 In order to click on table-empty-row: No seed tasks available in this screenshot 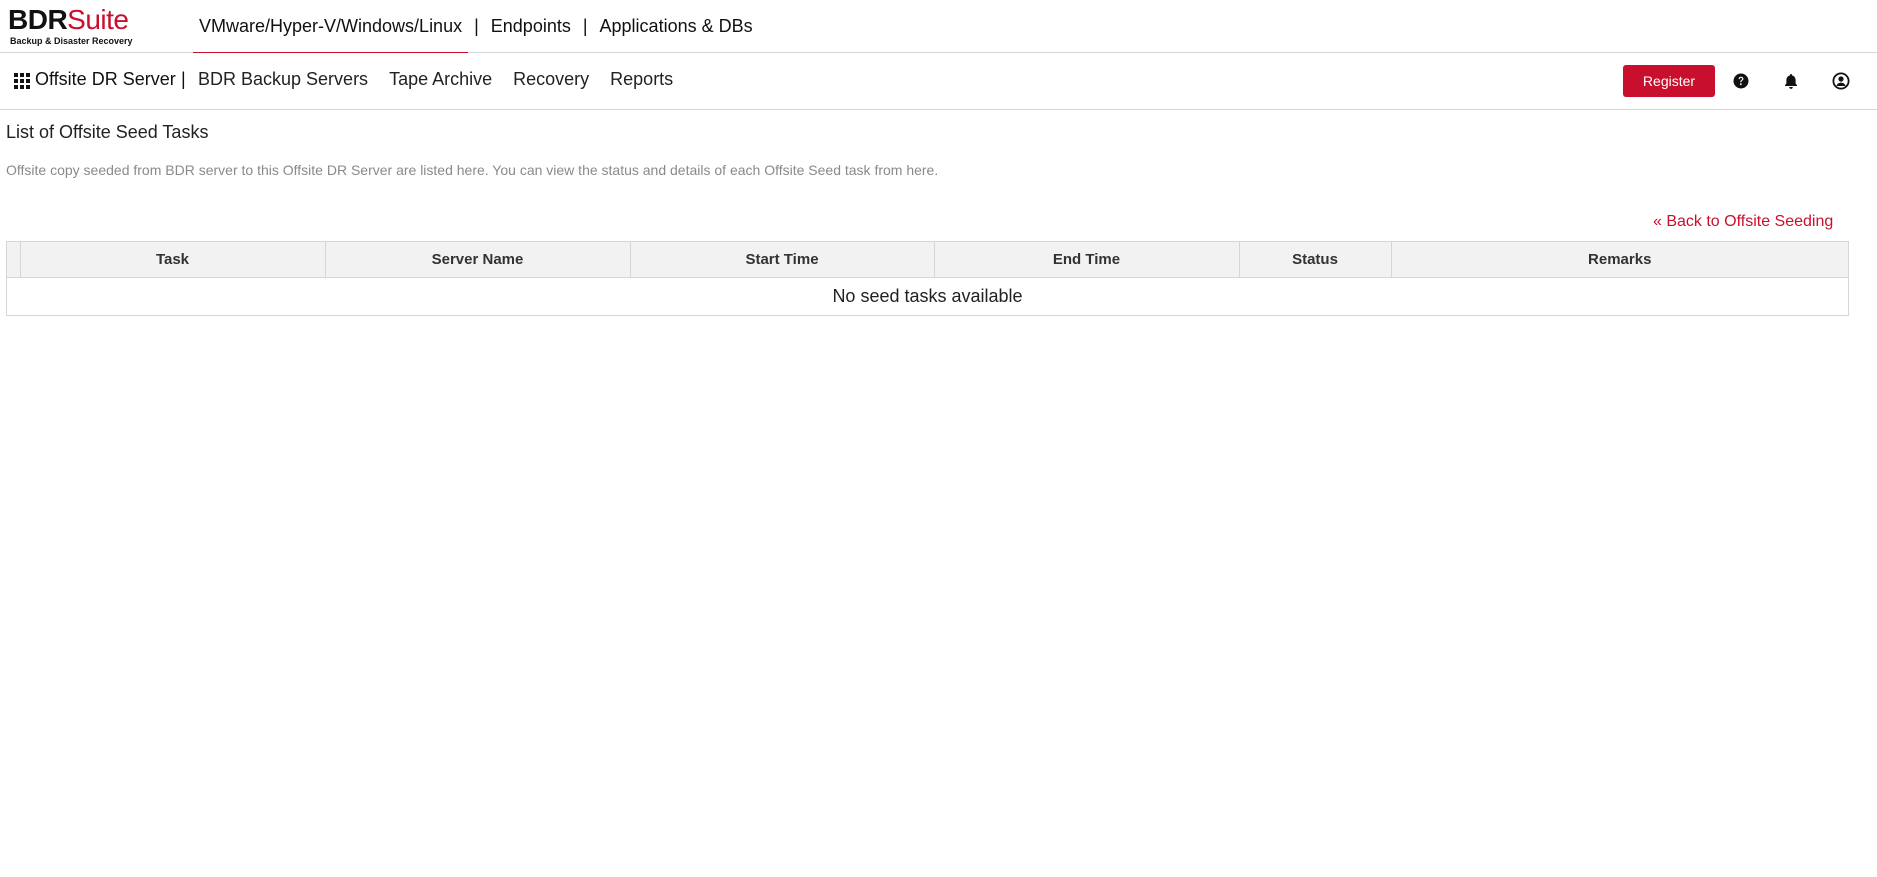, I will do `click(927, 296)`.